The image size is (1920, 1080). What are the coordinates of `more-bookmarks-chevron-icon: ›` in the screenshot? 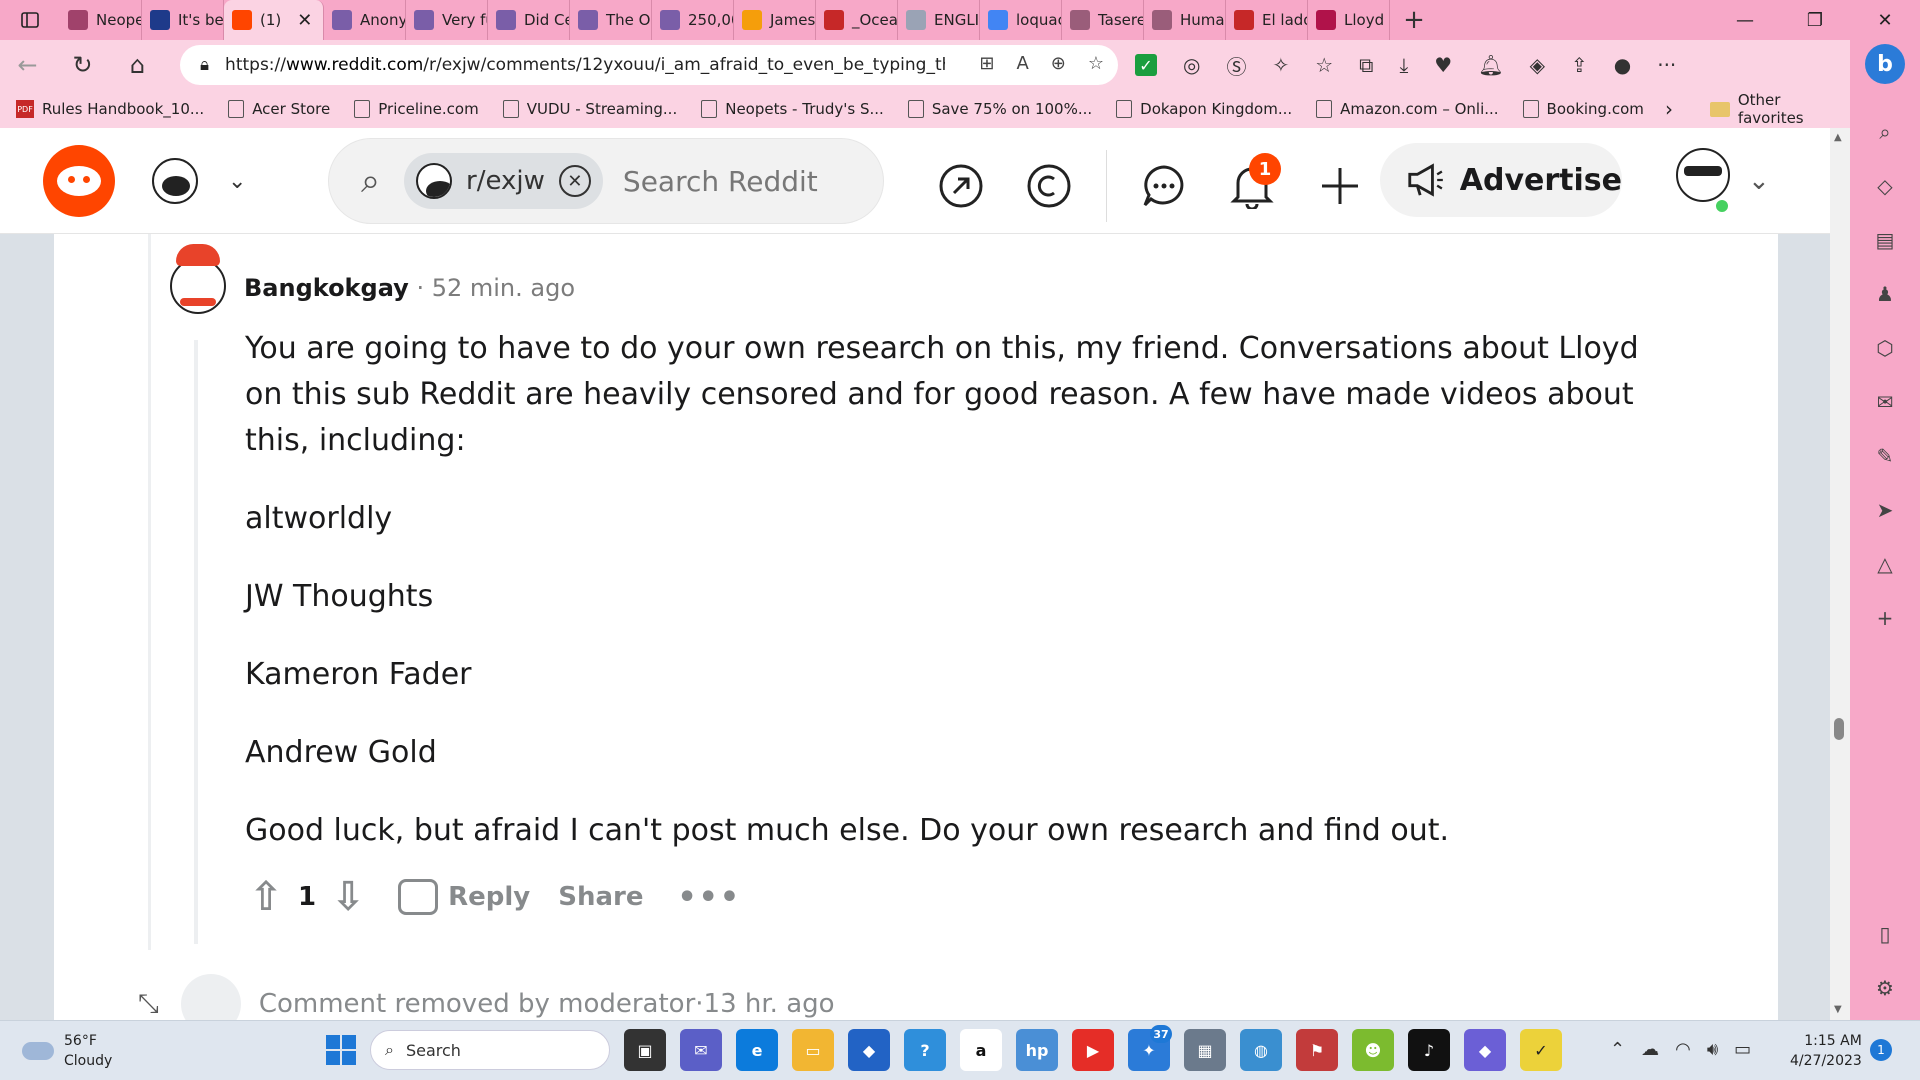 It's located at (1669, 109).